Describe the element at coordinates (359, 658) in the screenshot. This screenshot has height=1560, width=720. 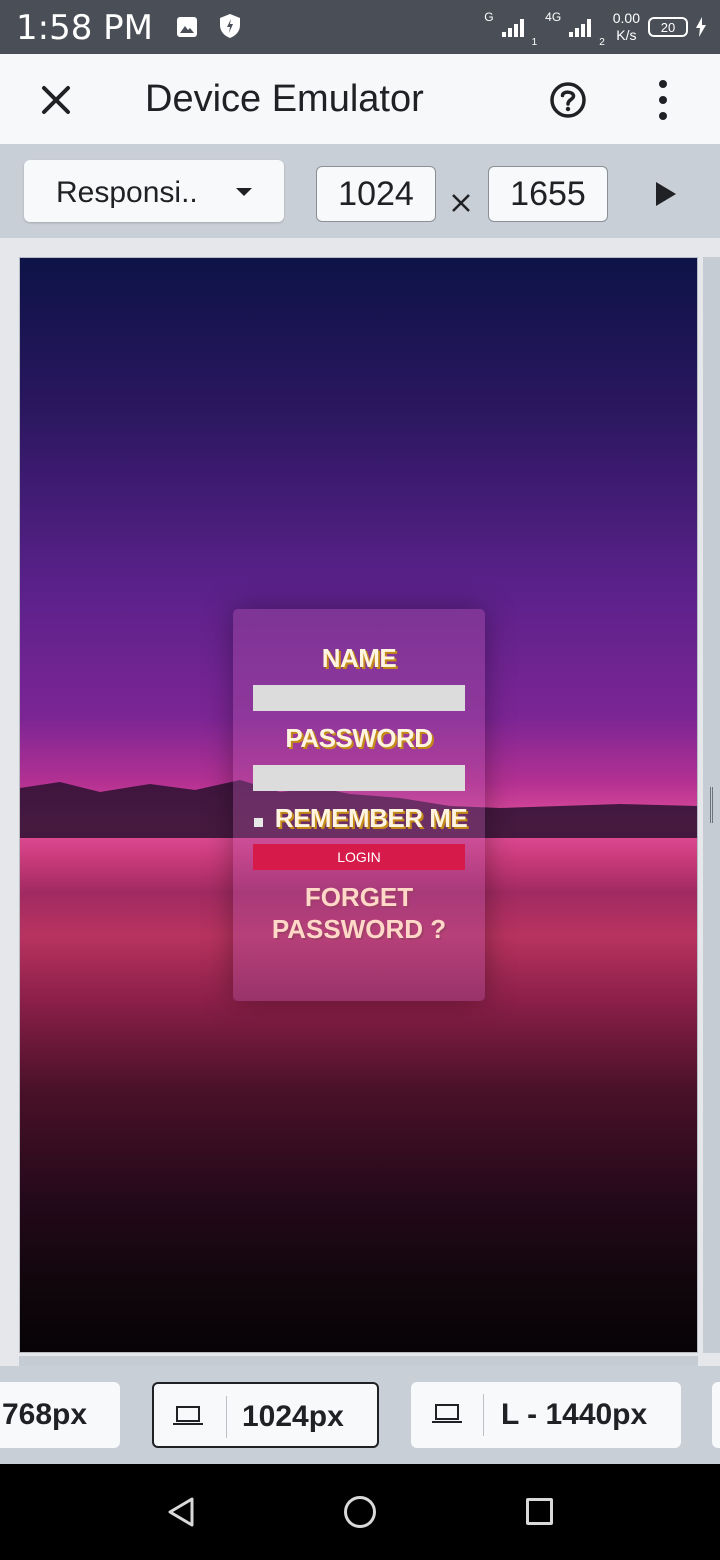
I see `name-label: NAME` at that location.